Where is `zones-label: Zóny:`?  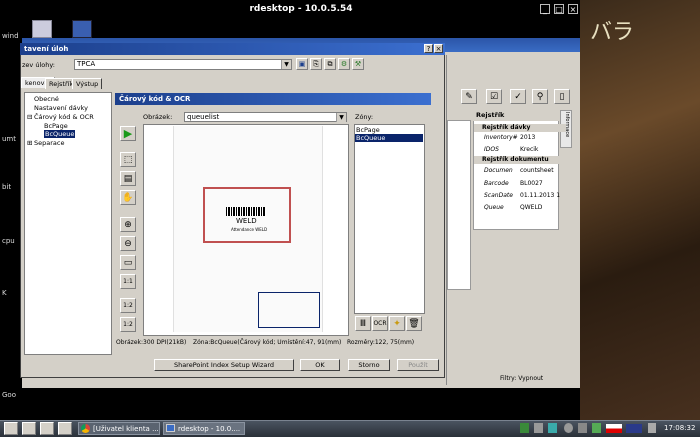
zones-label: Zóny: is located at coordinates (364, 117).